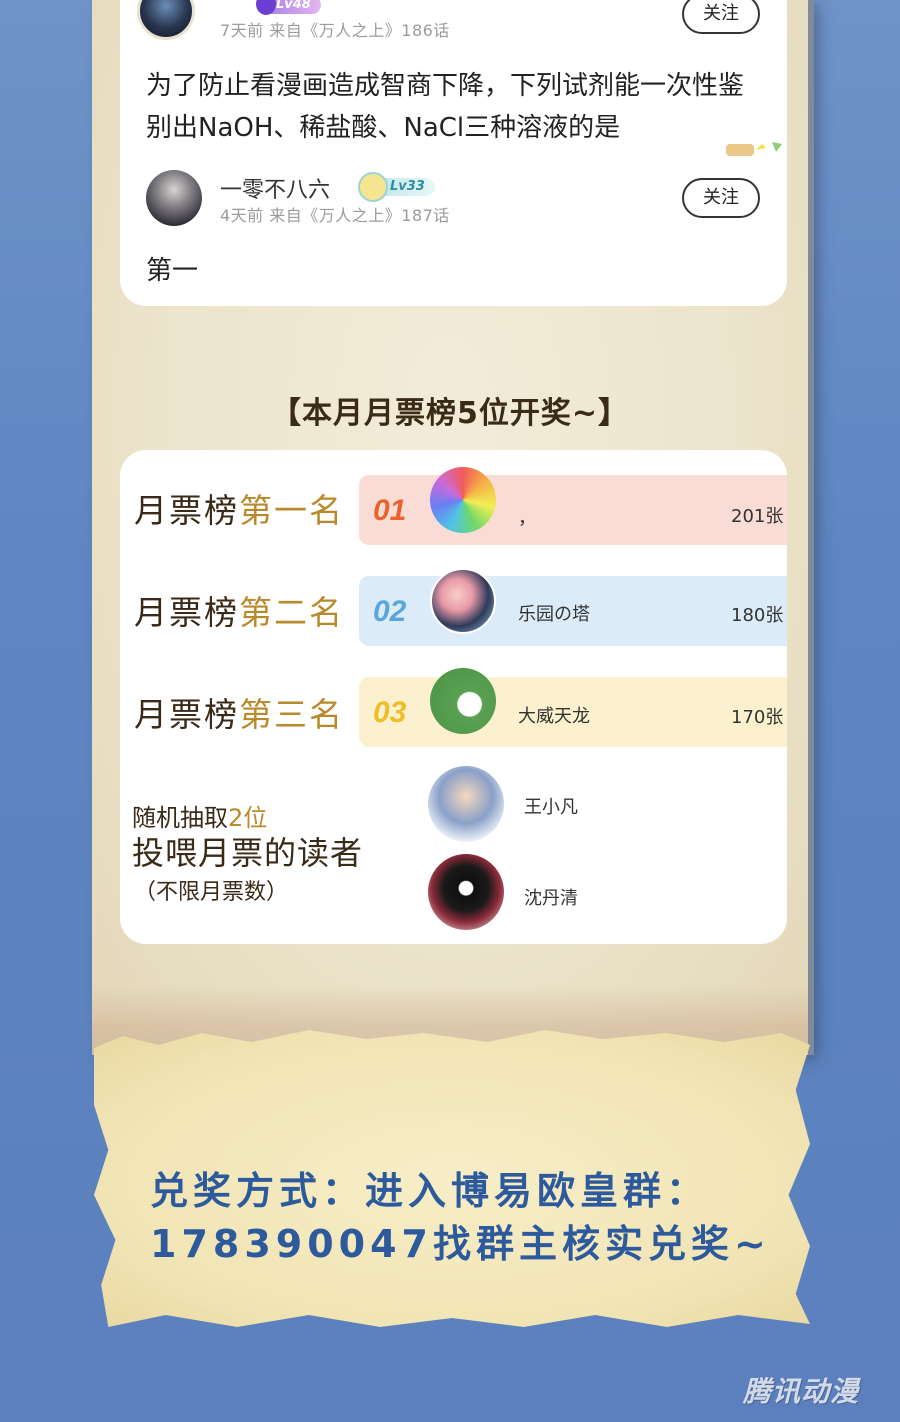 This screenshot has height=1422, width=900. What do you see at coordinates (754, 149) in the screenshot?
I see `sticker-icon` at bounding box center [754, 149].